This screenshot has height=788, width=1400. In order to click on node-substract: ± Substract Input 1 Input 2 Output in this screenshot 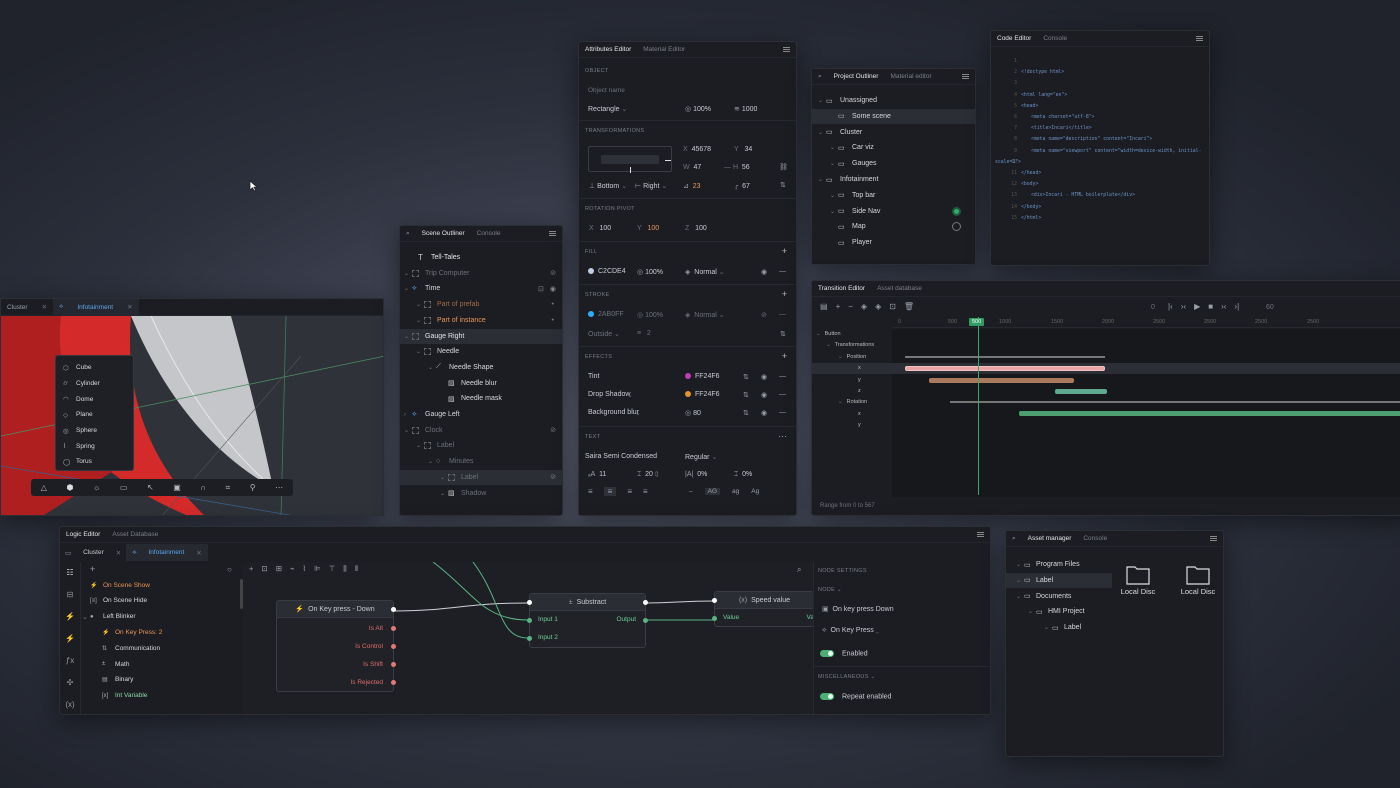, I will do `click(587, 620)`.